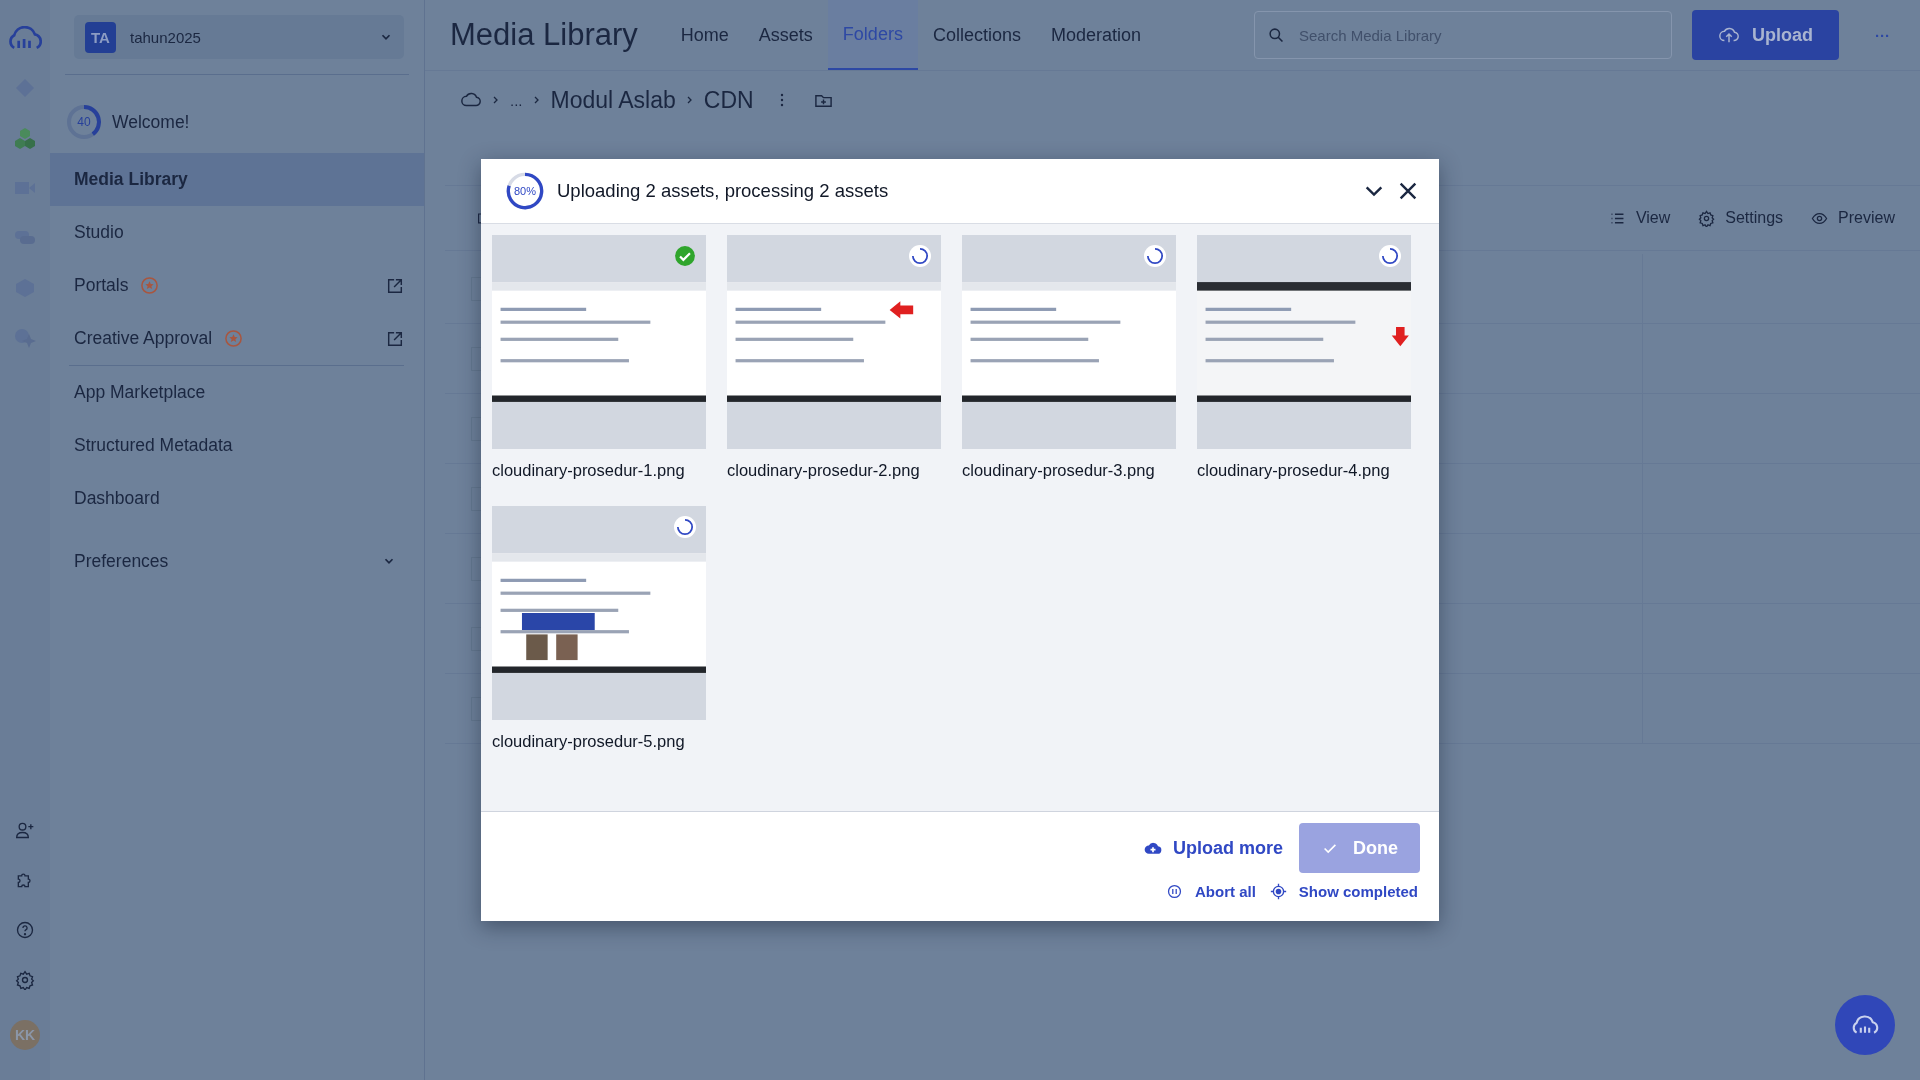 This screenshot has height=1080, width=1920. What do you see at coordinates (25, 930) in the screenshot?
I see `help-icon` at bounding box center [25, 930].